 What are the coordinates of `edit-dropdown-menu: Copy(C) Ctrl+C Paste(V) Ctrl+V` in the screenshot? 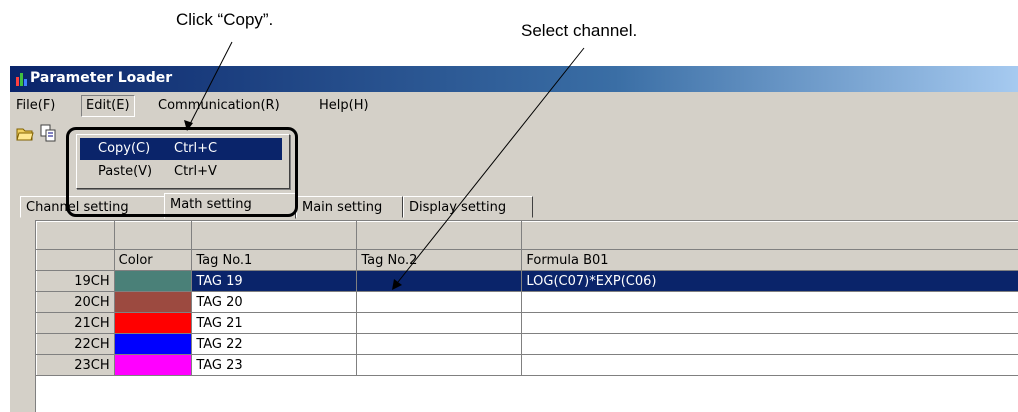 It's located at (183, 161).